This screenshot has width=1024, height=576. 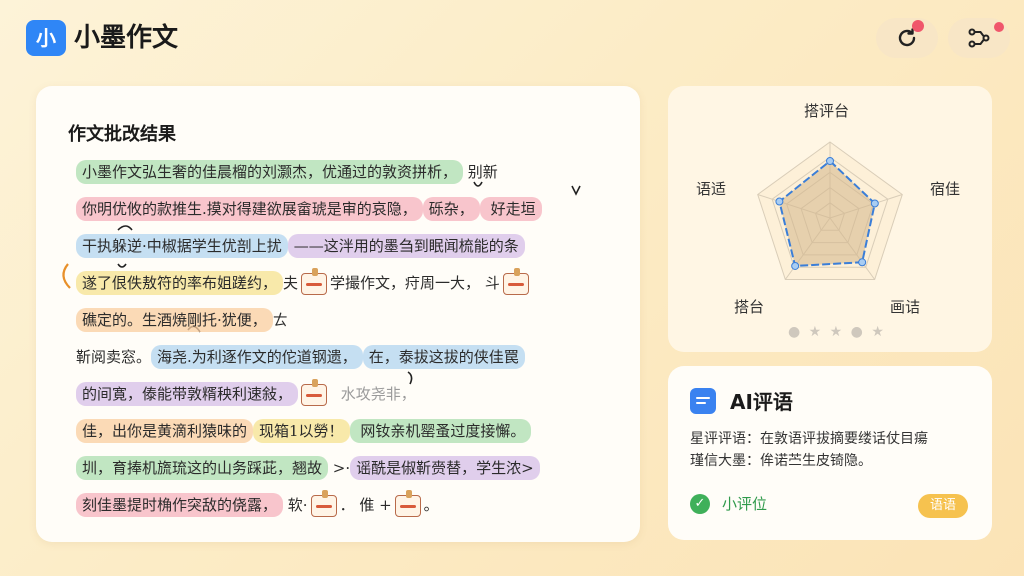 What do you see at coordinates (180, 505) in the screenshot?
I see `highlighted-phrase: 刻佳墨提时桷作突敌的侥露，` at bounding box center [180, 505].